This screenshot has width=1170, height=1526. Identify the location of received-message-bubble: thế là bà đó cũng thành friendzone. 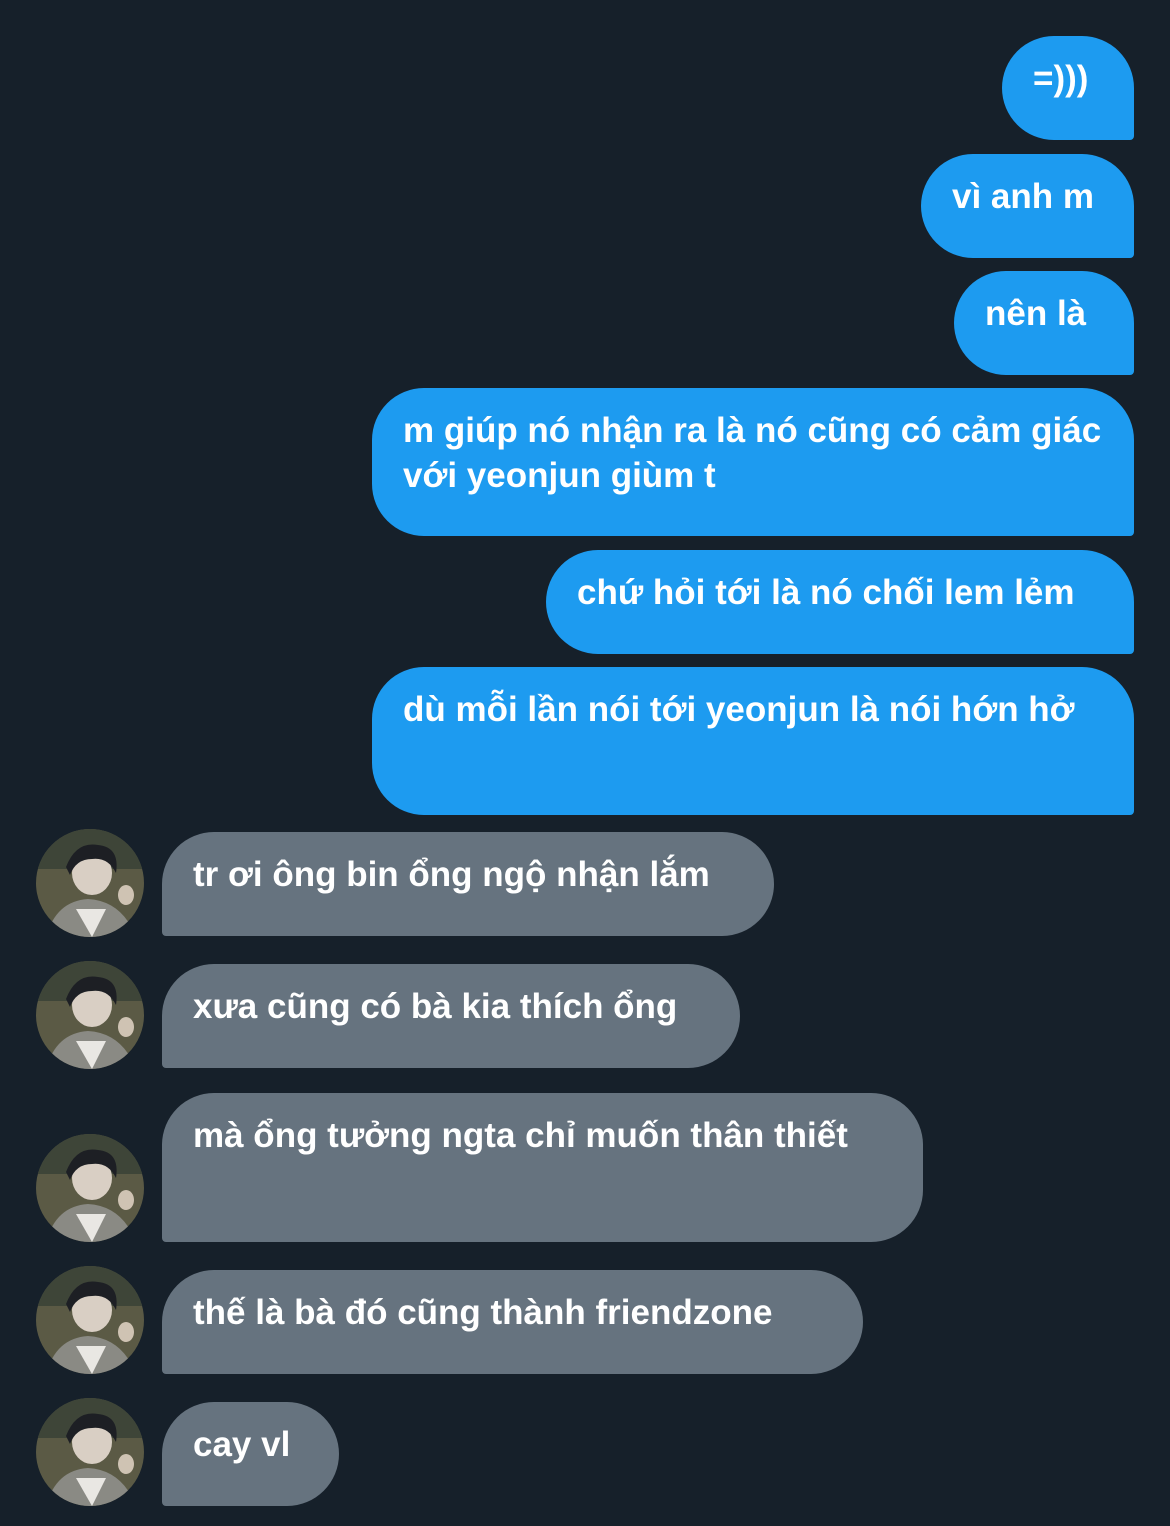
(512, 1322).